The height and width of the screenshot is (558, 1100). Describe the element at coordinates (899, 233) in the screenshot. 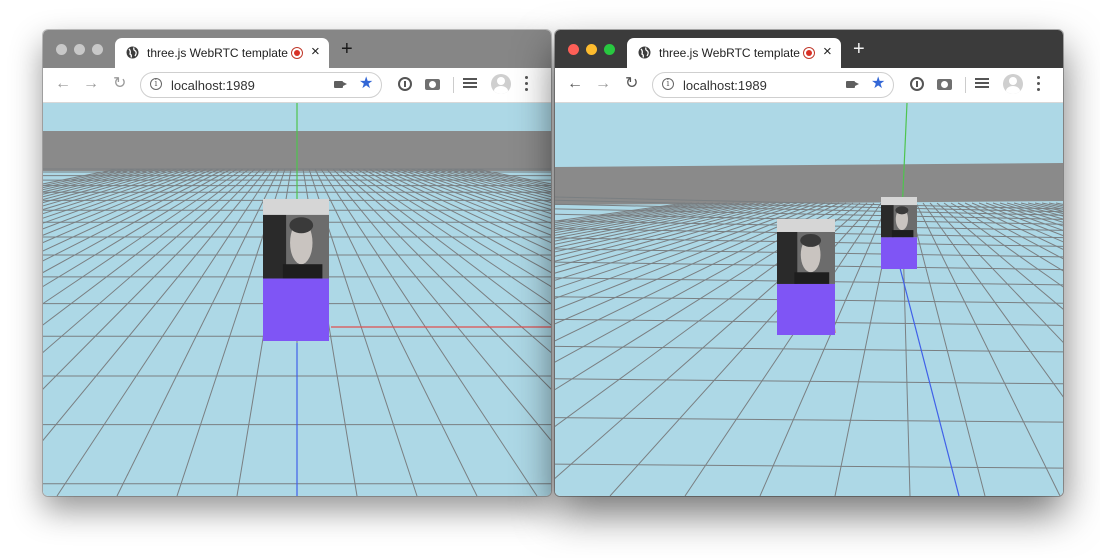

I see `webcam-cube-far` at that location.